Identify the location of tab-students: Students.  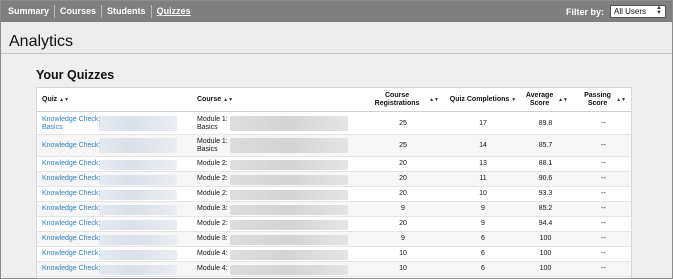
(127, 11).